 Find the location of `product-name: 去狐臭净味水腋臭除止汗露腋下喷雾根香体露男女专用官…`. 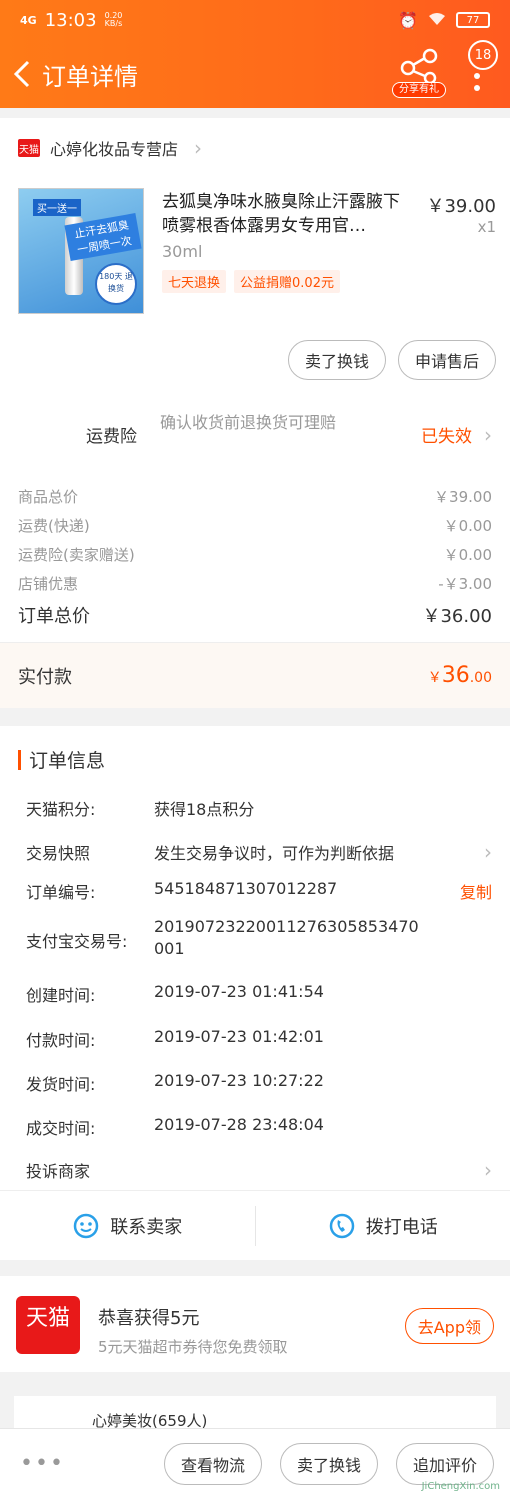

product-name: 去狐臭净味水腋臭除止汗露腋下喷雾根香体露男女专用官… is located at coordinates (287, 214).